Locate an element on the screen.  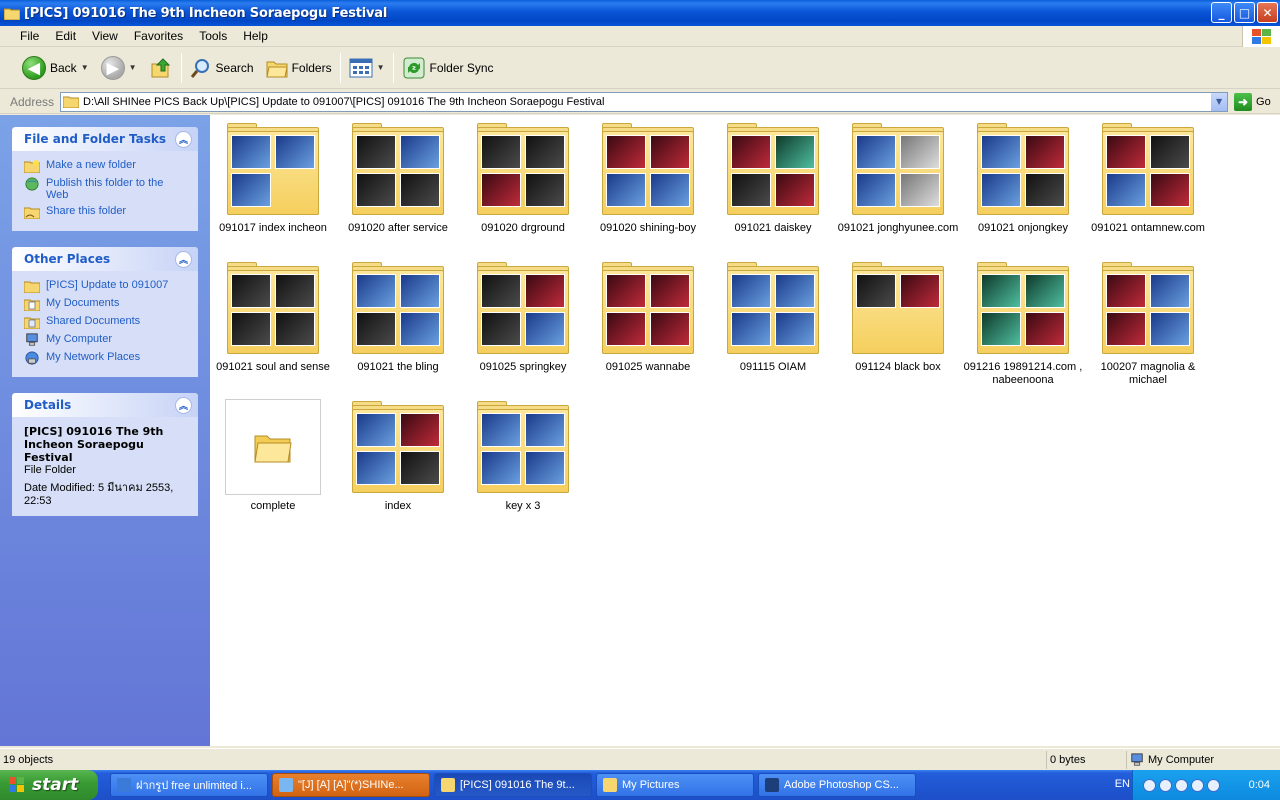
back-label: Back is located at coordinates (63, 67).